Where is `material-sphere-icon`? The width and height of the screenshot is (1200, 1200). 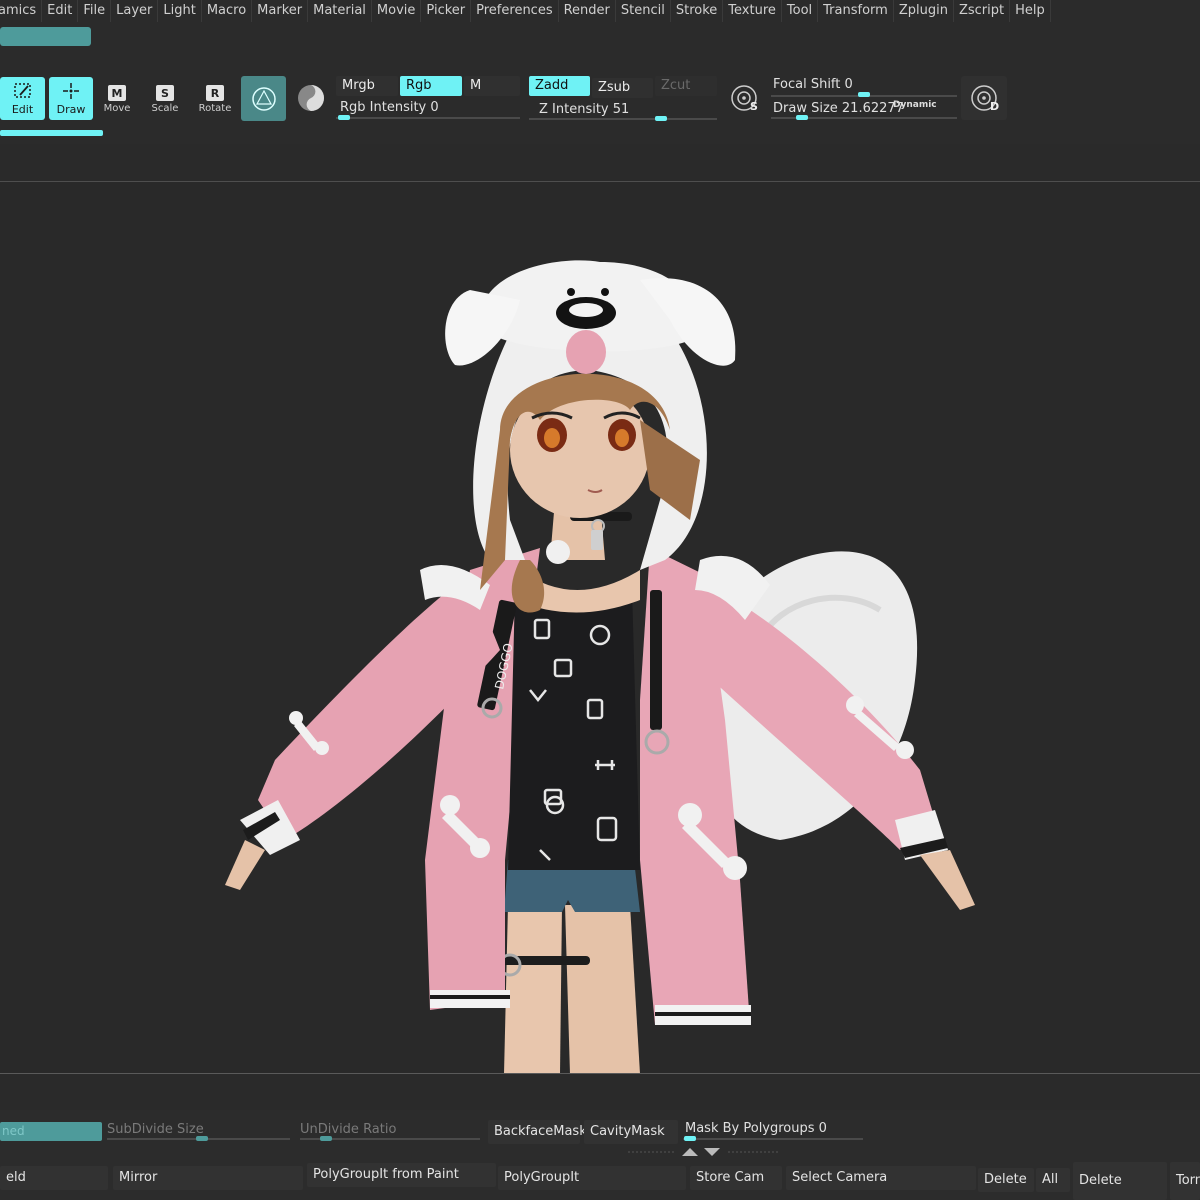 material-sphere-icon is located at coordinates (263, 98).